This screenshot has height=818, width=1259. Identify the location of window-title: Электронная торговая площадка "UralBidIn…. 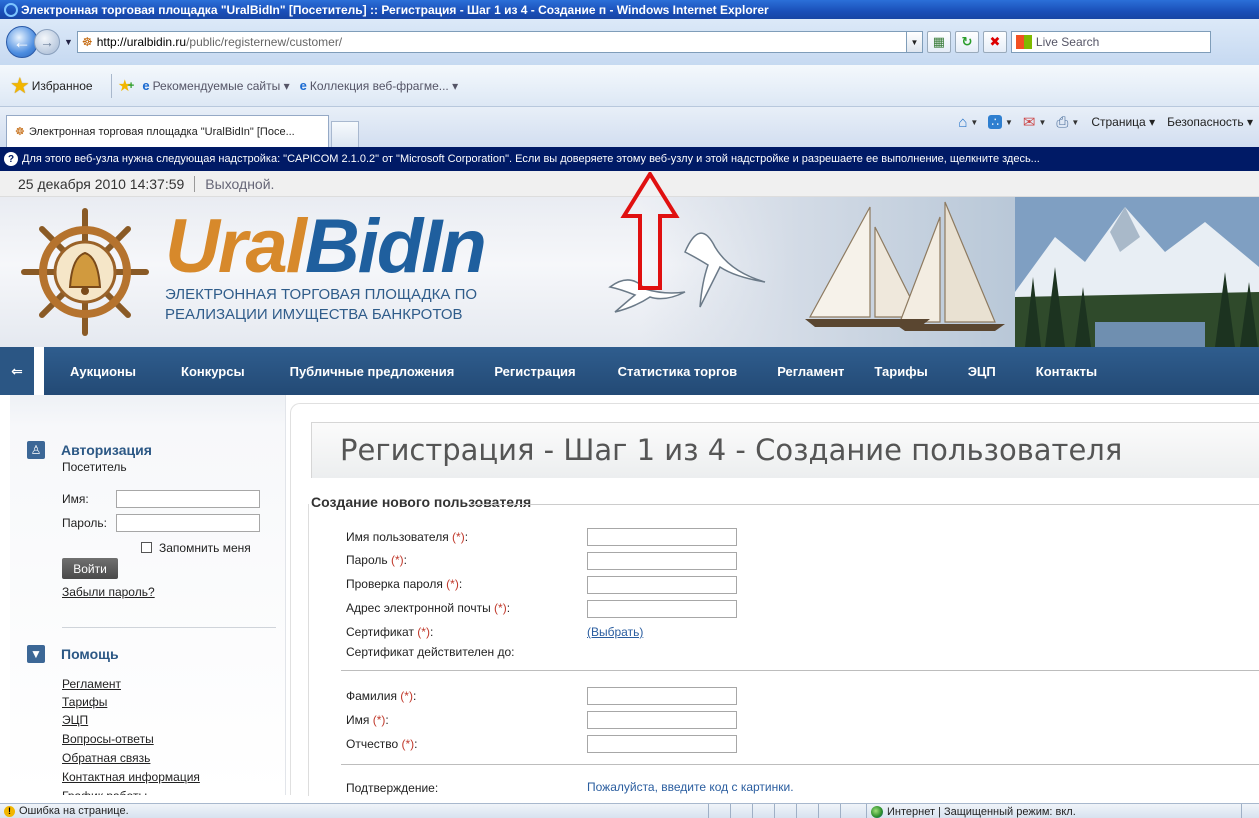
(395, 9).